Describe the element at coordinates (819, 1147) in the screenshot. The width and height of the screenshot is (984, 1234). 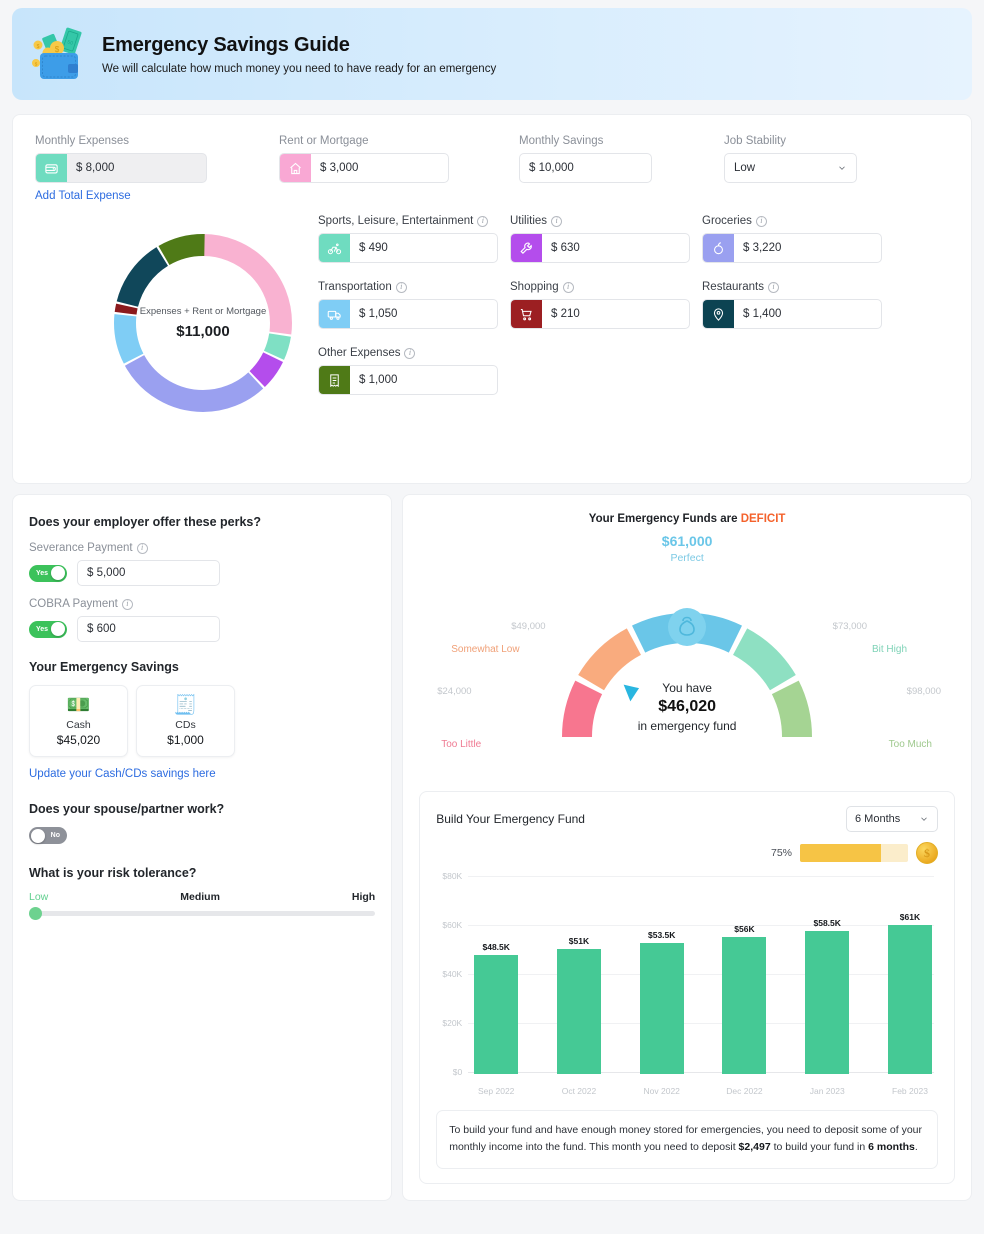
I see `note-part2: to build your fund in` at that location.